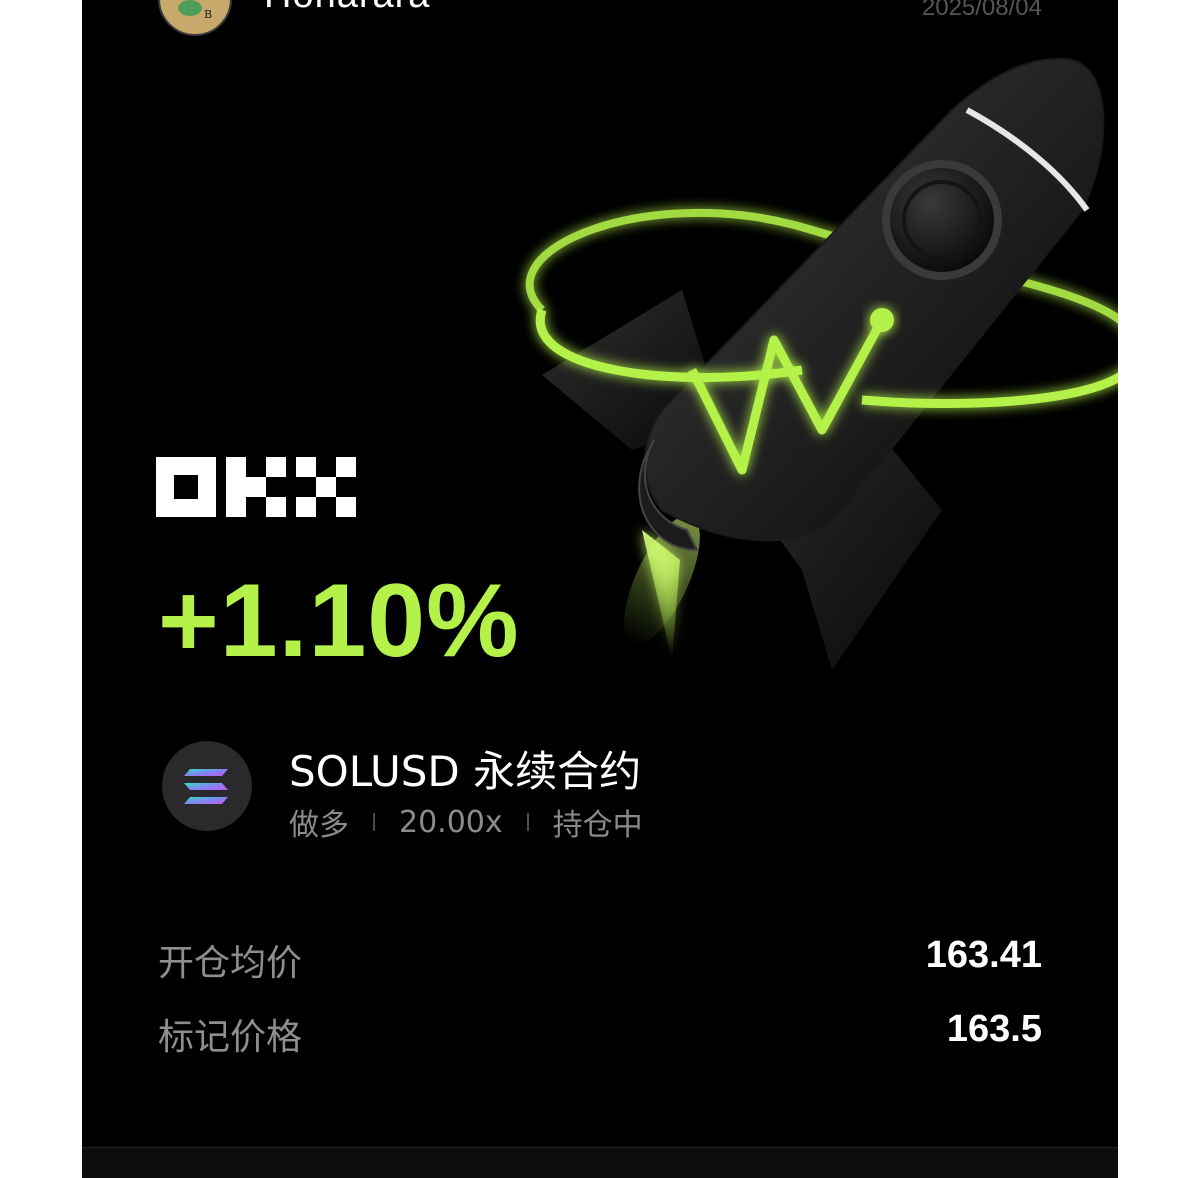 The width and height of the screenshot is (1200, 1178). I want to click on solana-icon, so click(207, 786).